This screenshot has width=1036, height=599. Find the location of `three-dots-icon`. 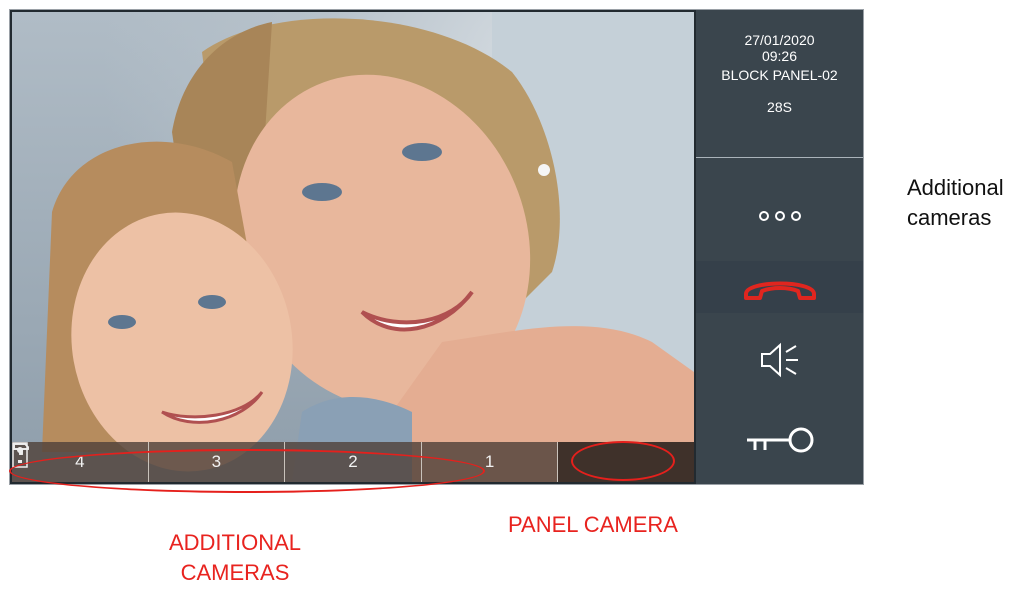

three-dots-icon is located at coordinates (779, 216).